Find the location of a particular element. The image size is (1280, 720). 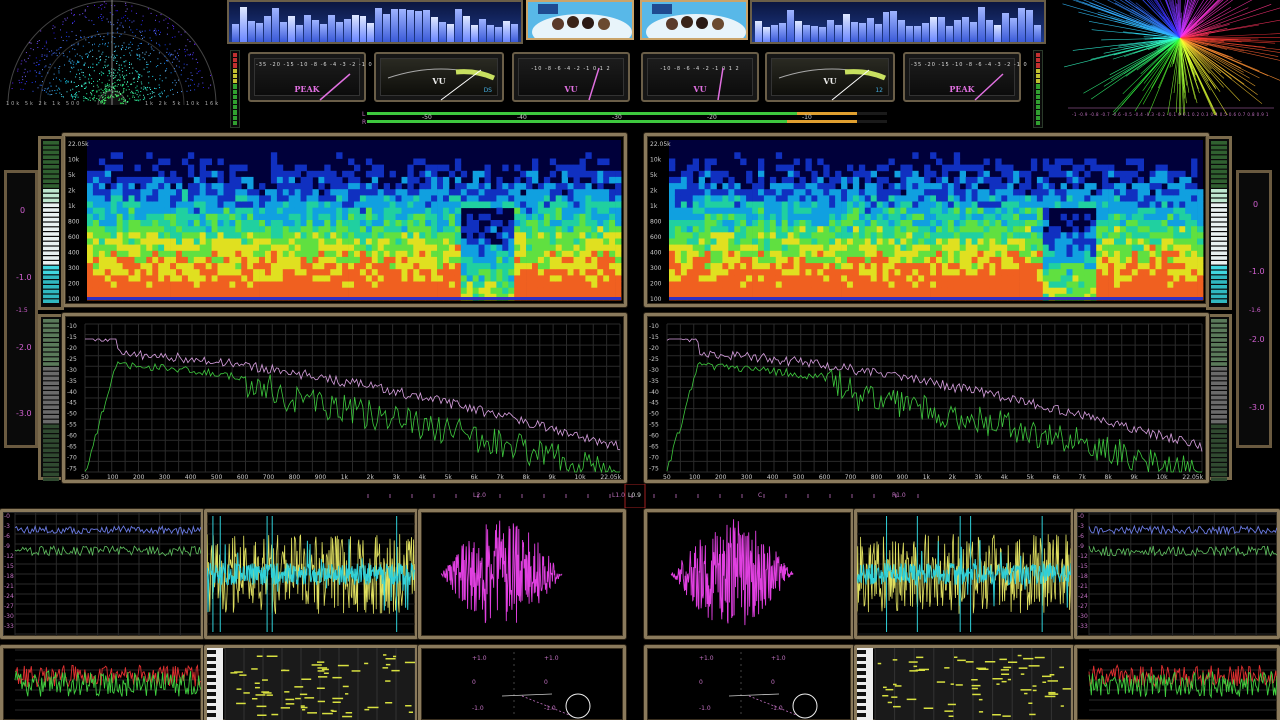

side-level-left-lower is located at coordinates (51, 397).